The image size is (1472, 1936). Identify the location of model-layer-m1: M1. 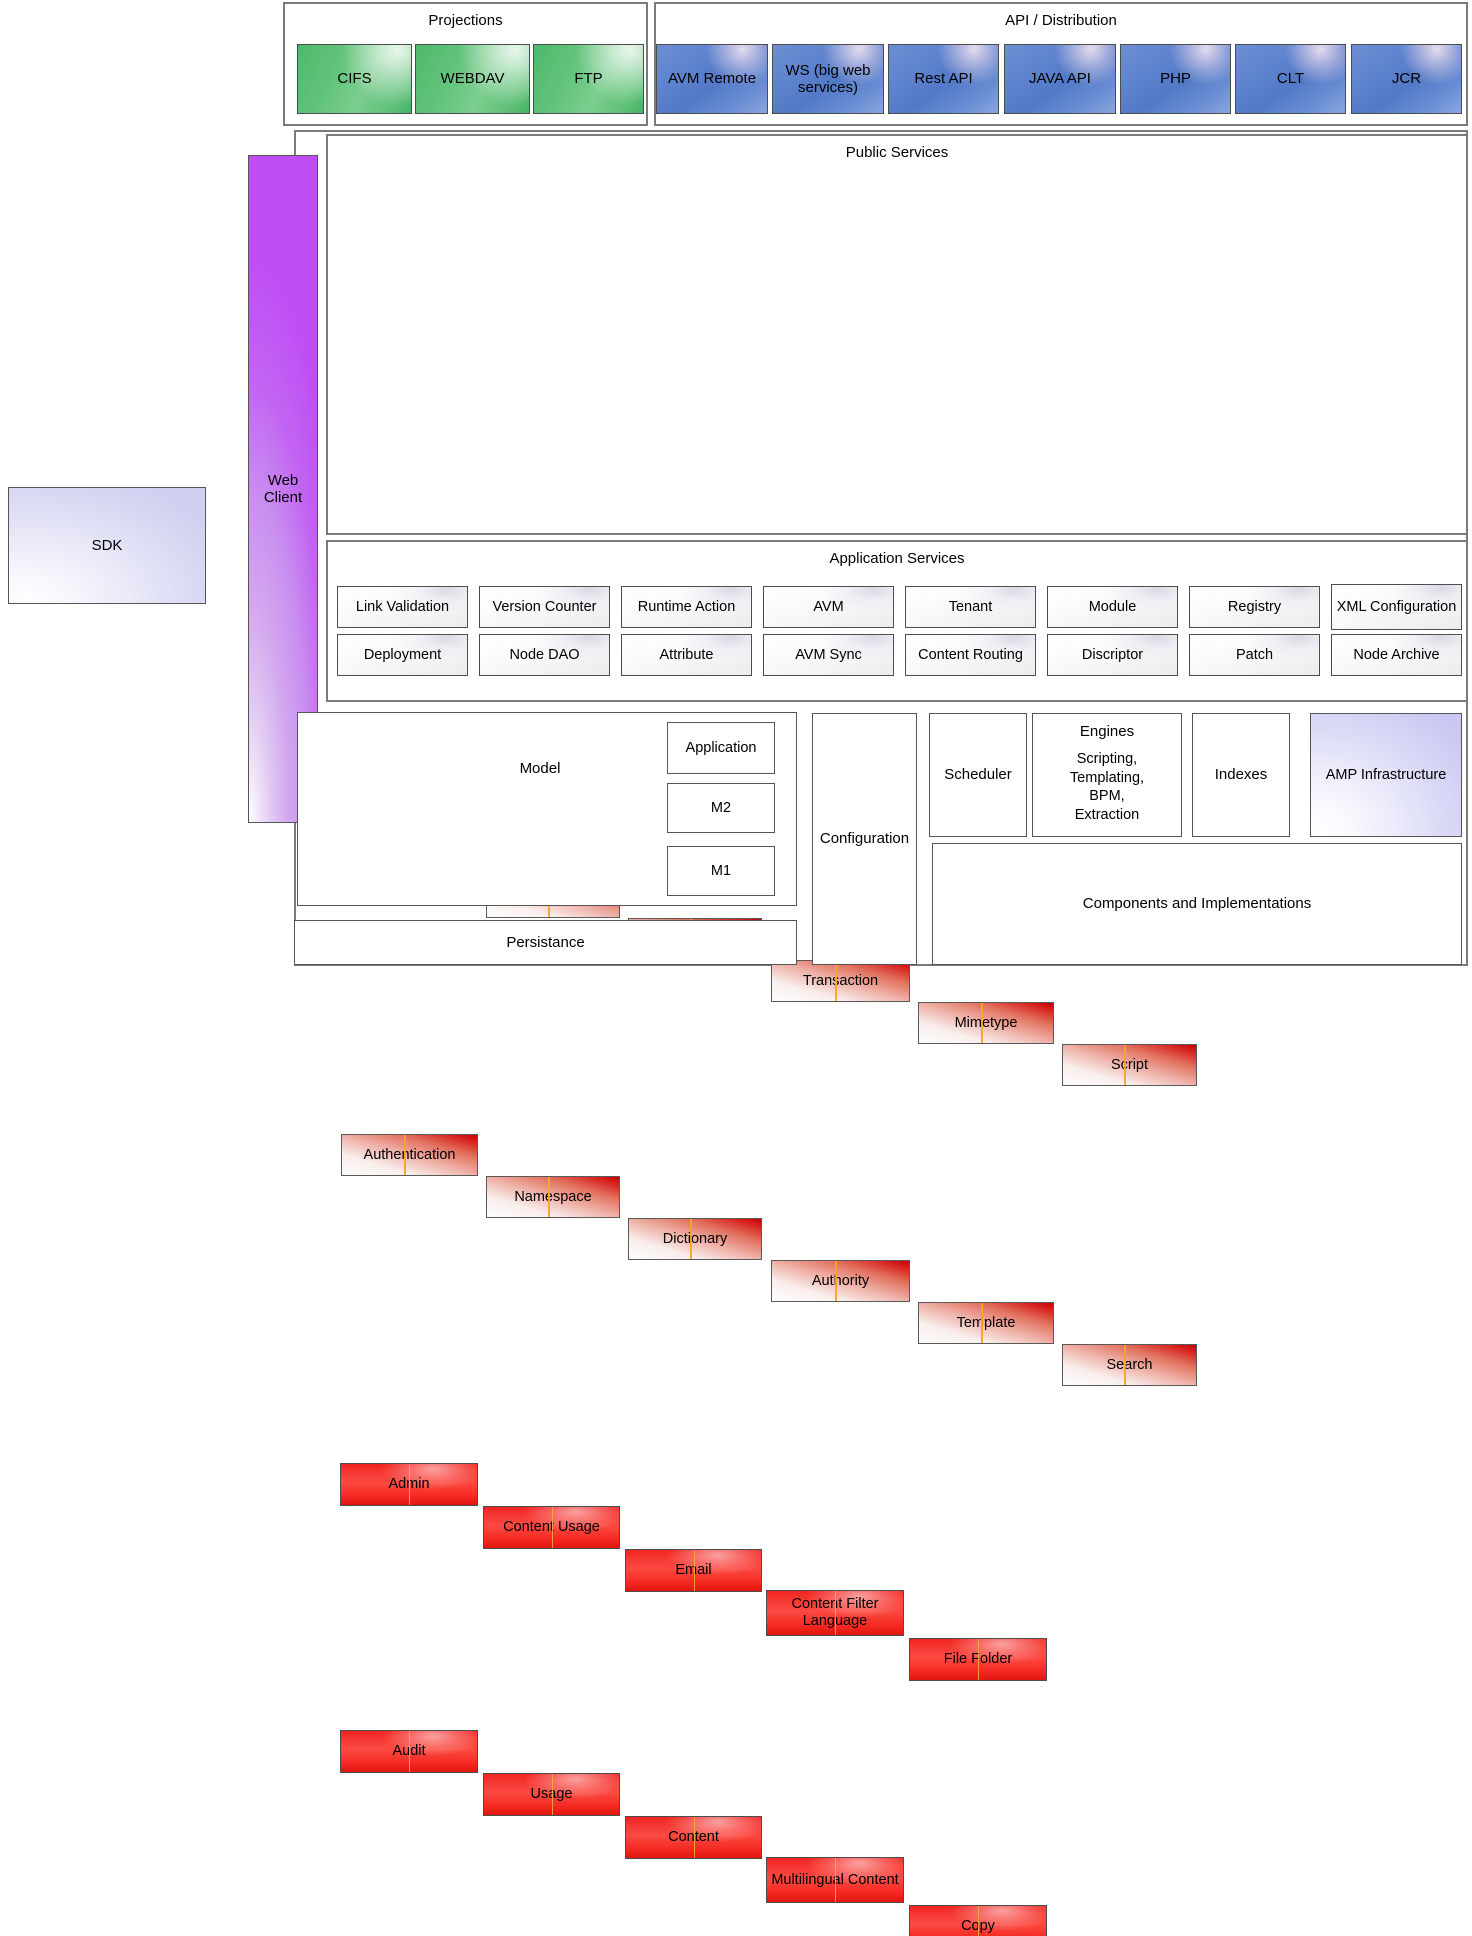
(721, 871).